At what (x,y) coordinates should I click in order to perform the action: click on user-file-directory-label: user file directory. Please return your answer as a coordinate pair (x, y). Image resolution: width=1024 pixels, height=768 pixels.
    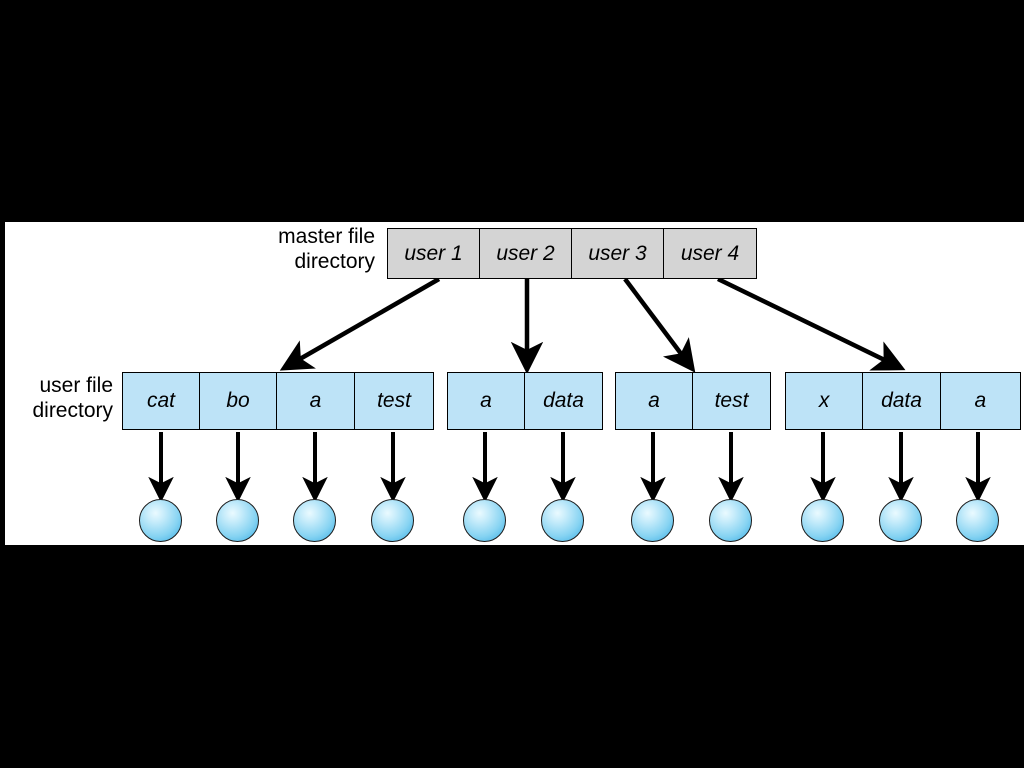
    Looking at the image, I should click on (72, 398).